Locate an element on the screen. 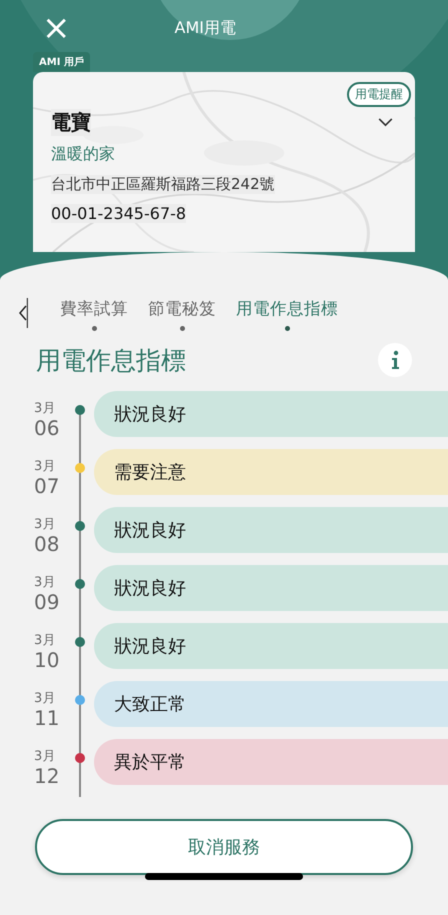 This screenshot has height=915, width=448. date-day: 10 is located at coordinates (47, 660).